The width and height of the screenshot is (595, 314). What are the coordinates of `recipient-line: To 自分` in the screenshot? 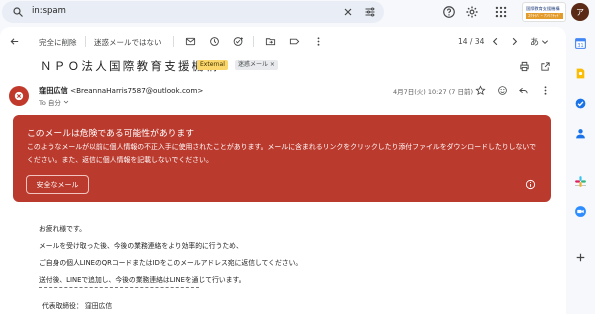 It's located at (54, 102).